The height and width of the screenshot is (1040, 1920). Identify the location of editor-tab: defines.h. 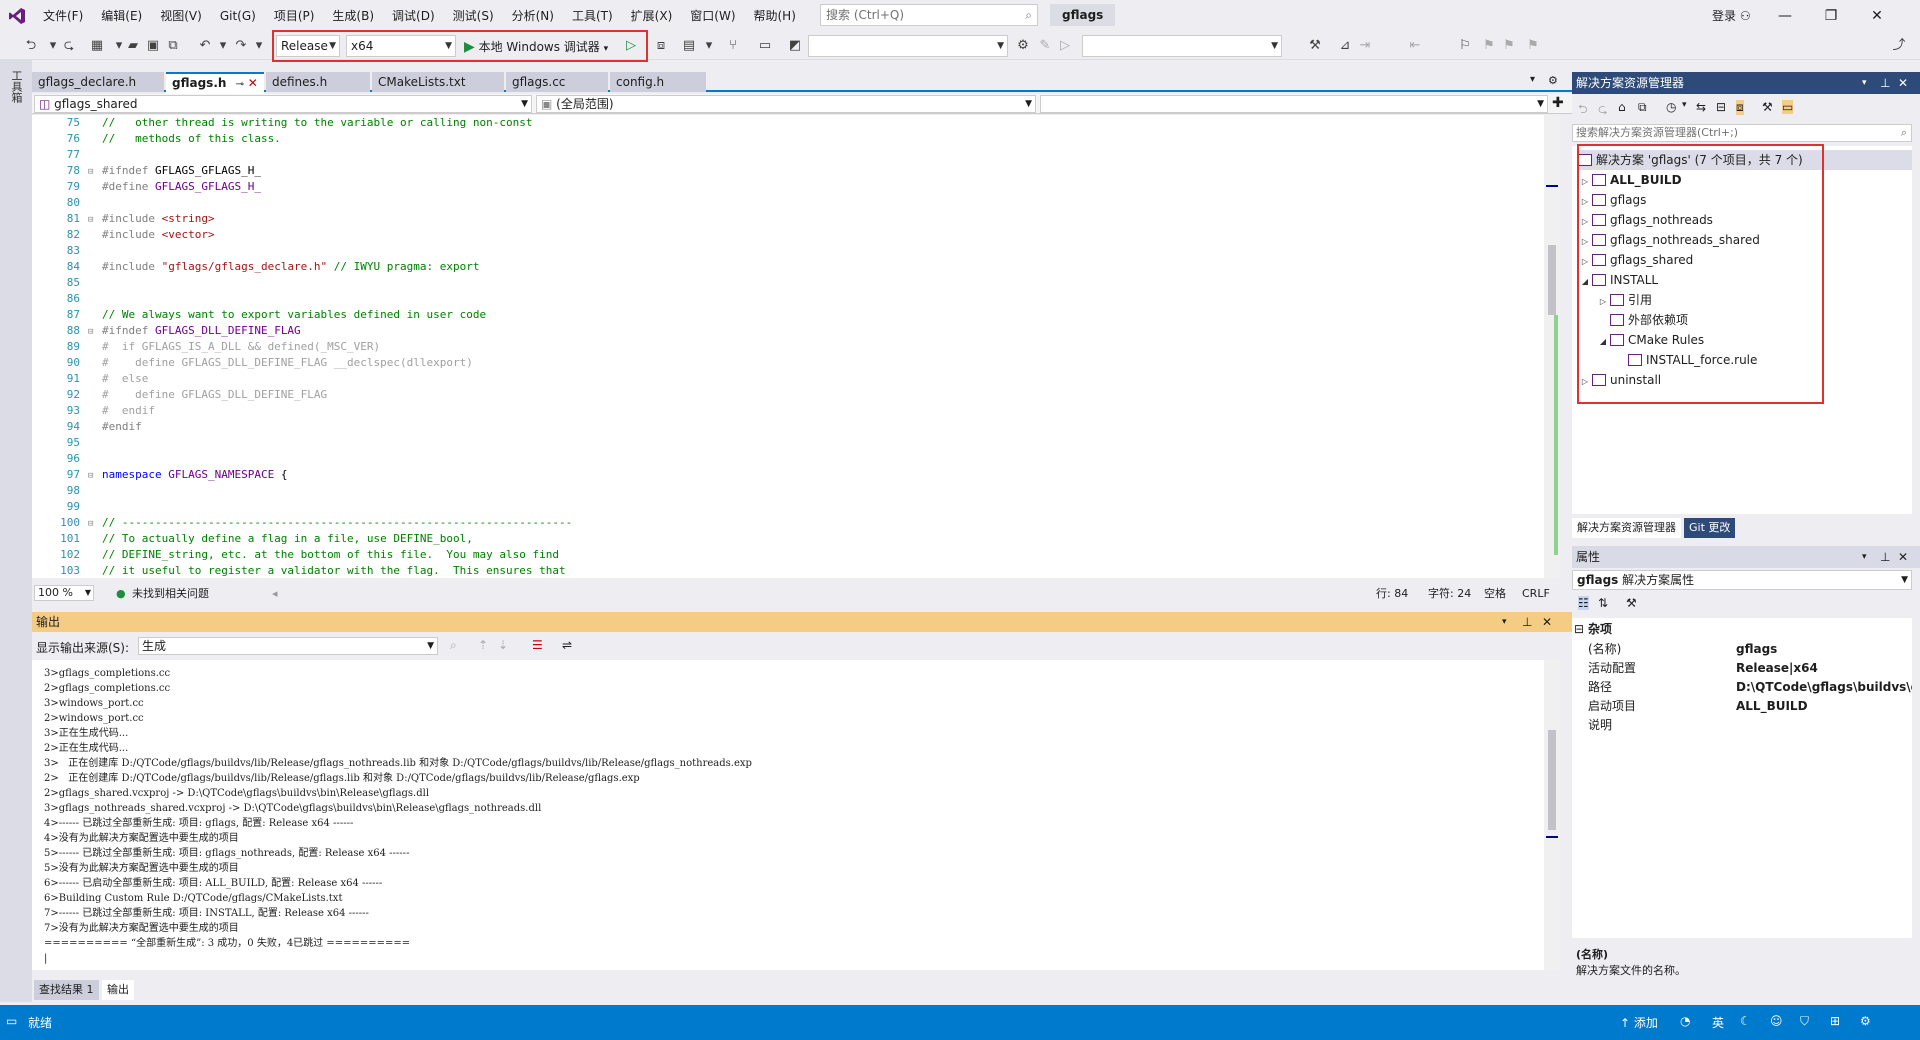
(318, 82).